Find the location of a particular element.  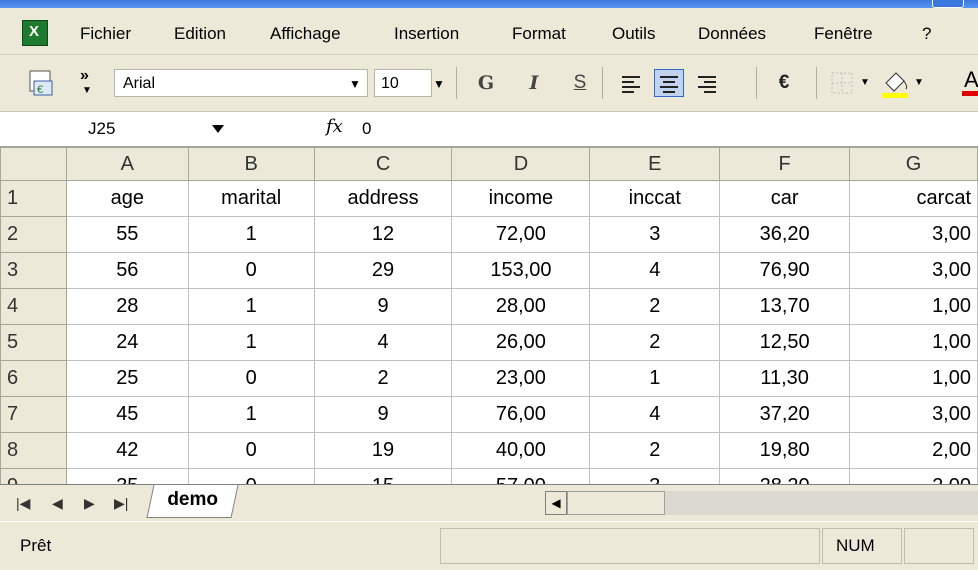

next-sheet-icon: ▶ is located at coordinates (89, 503).